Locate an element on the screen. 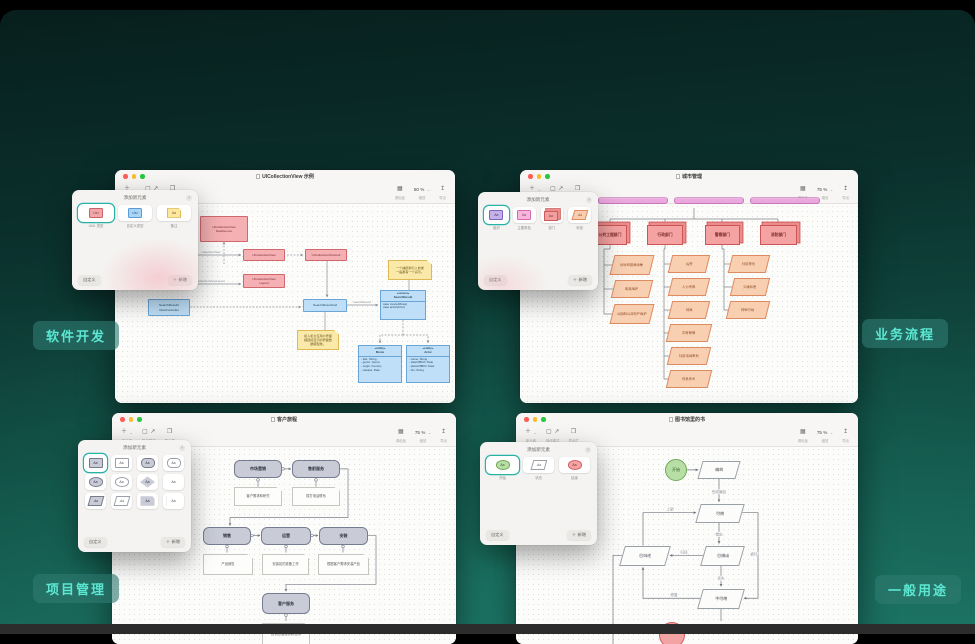 This screenshot has width=975, height=644. diagram-node: 不可用 is located at coordinates (721, 599).